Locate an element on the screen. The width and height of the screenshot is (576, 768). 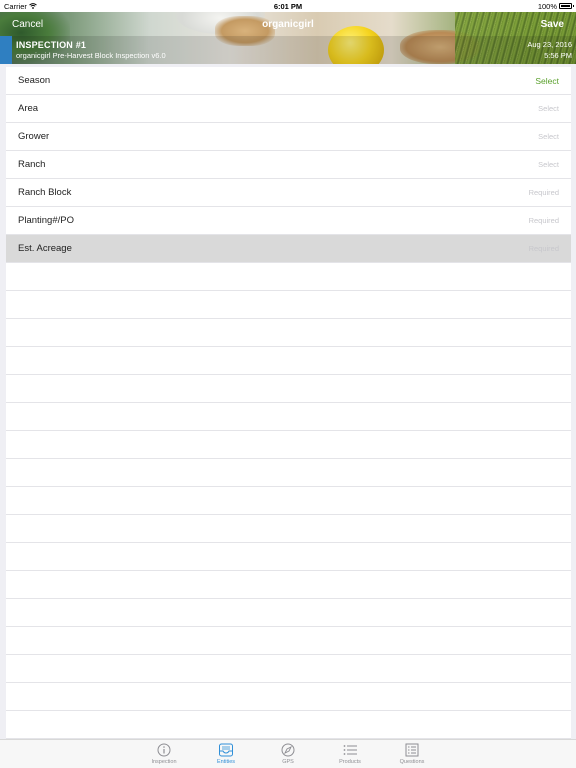
status-time: 6:01 PM is located at coordinates (288, 6).